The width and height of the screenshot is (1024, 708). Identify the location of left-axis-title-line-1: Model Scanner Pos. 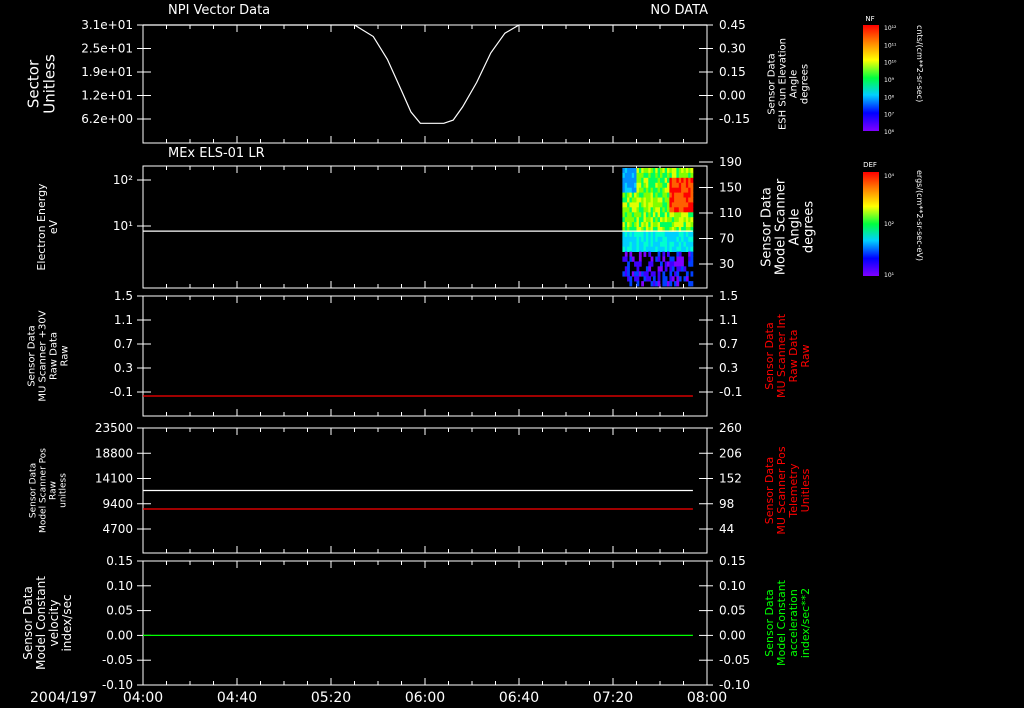
(44, 490).